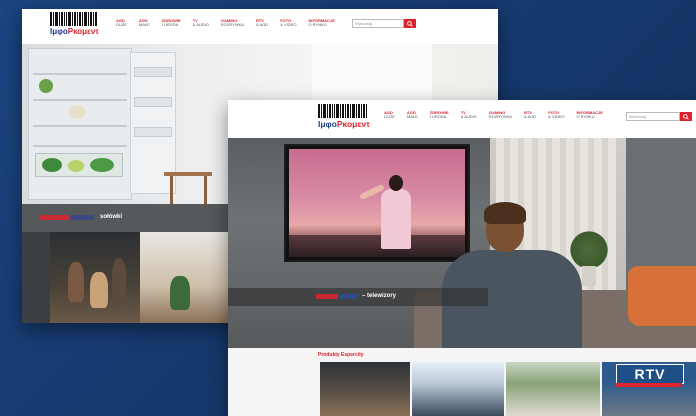 This screenshot has height=416, width=696. I want to click on rtv-badge: RTV, so click(650, 374).